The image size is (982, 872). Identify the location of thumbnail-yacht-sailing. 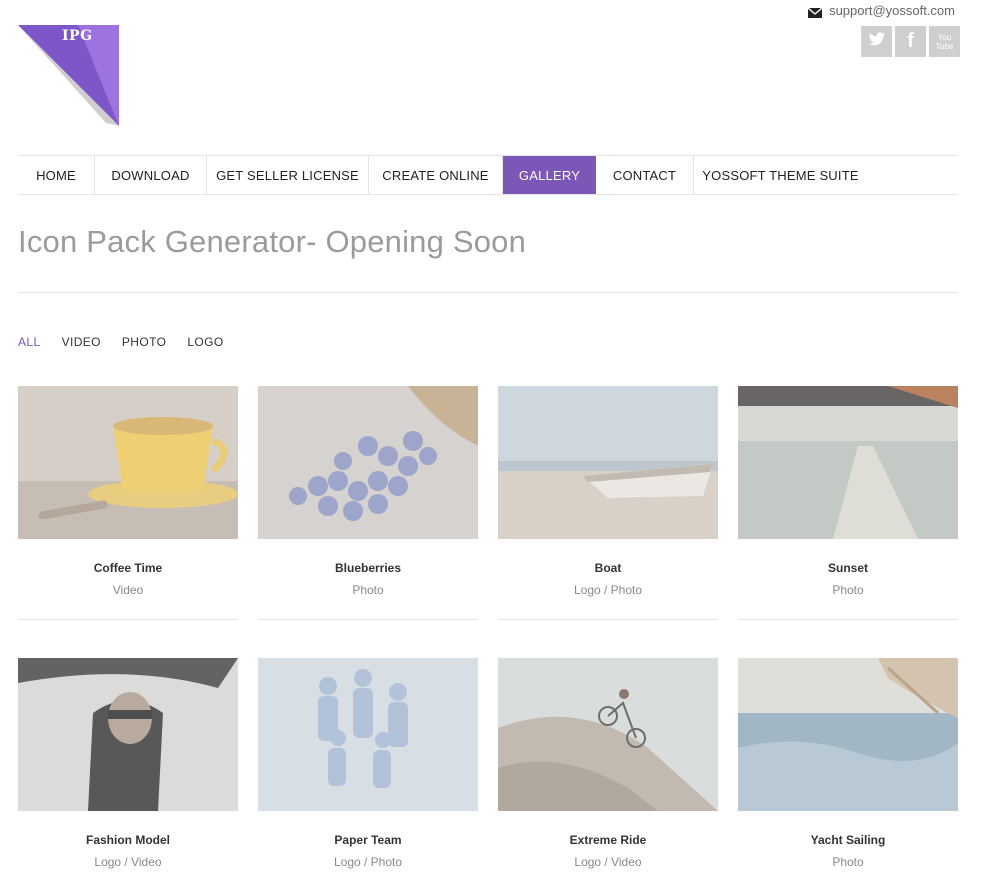
(848, 734).